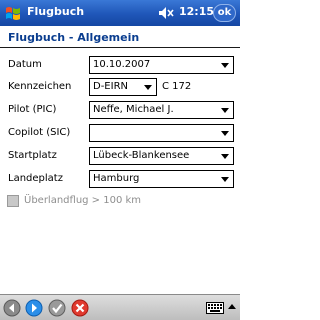  I want to click on ueberlandflug-label: Überlandflug > 100 km, so click(83, 200).